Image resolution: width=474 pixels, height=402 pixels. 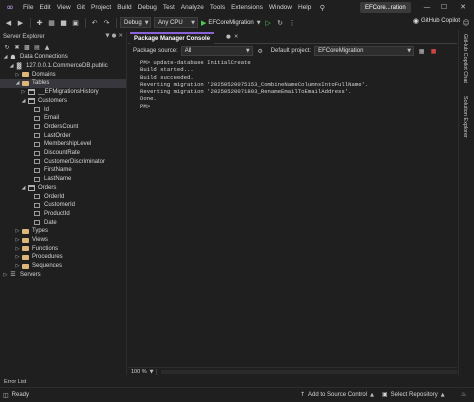 I want to click on connect-database-icon: ▩, so click(x=27, y=47).